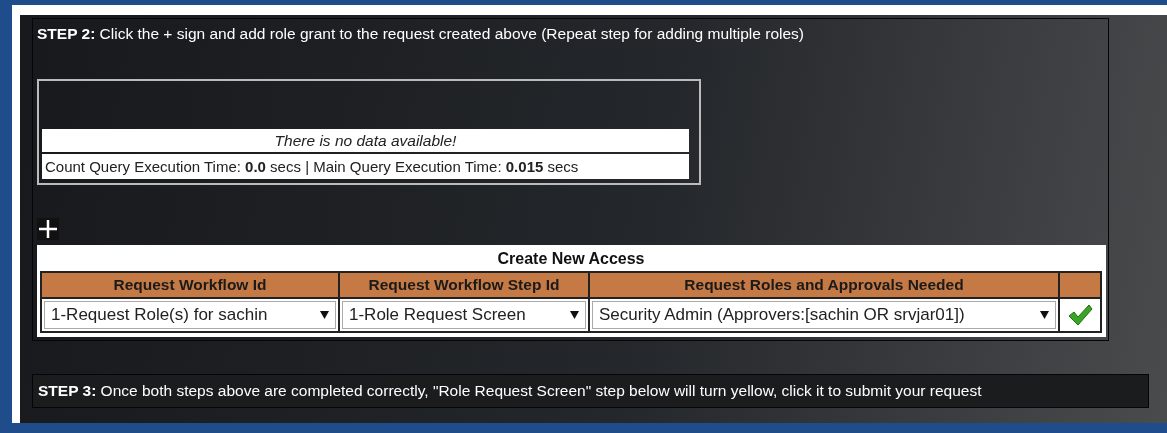 The image size is (1167, 433). I want to click on column-header: Request Workflow Id, so click(190, 285).